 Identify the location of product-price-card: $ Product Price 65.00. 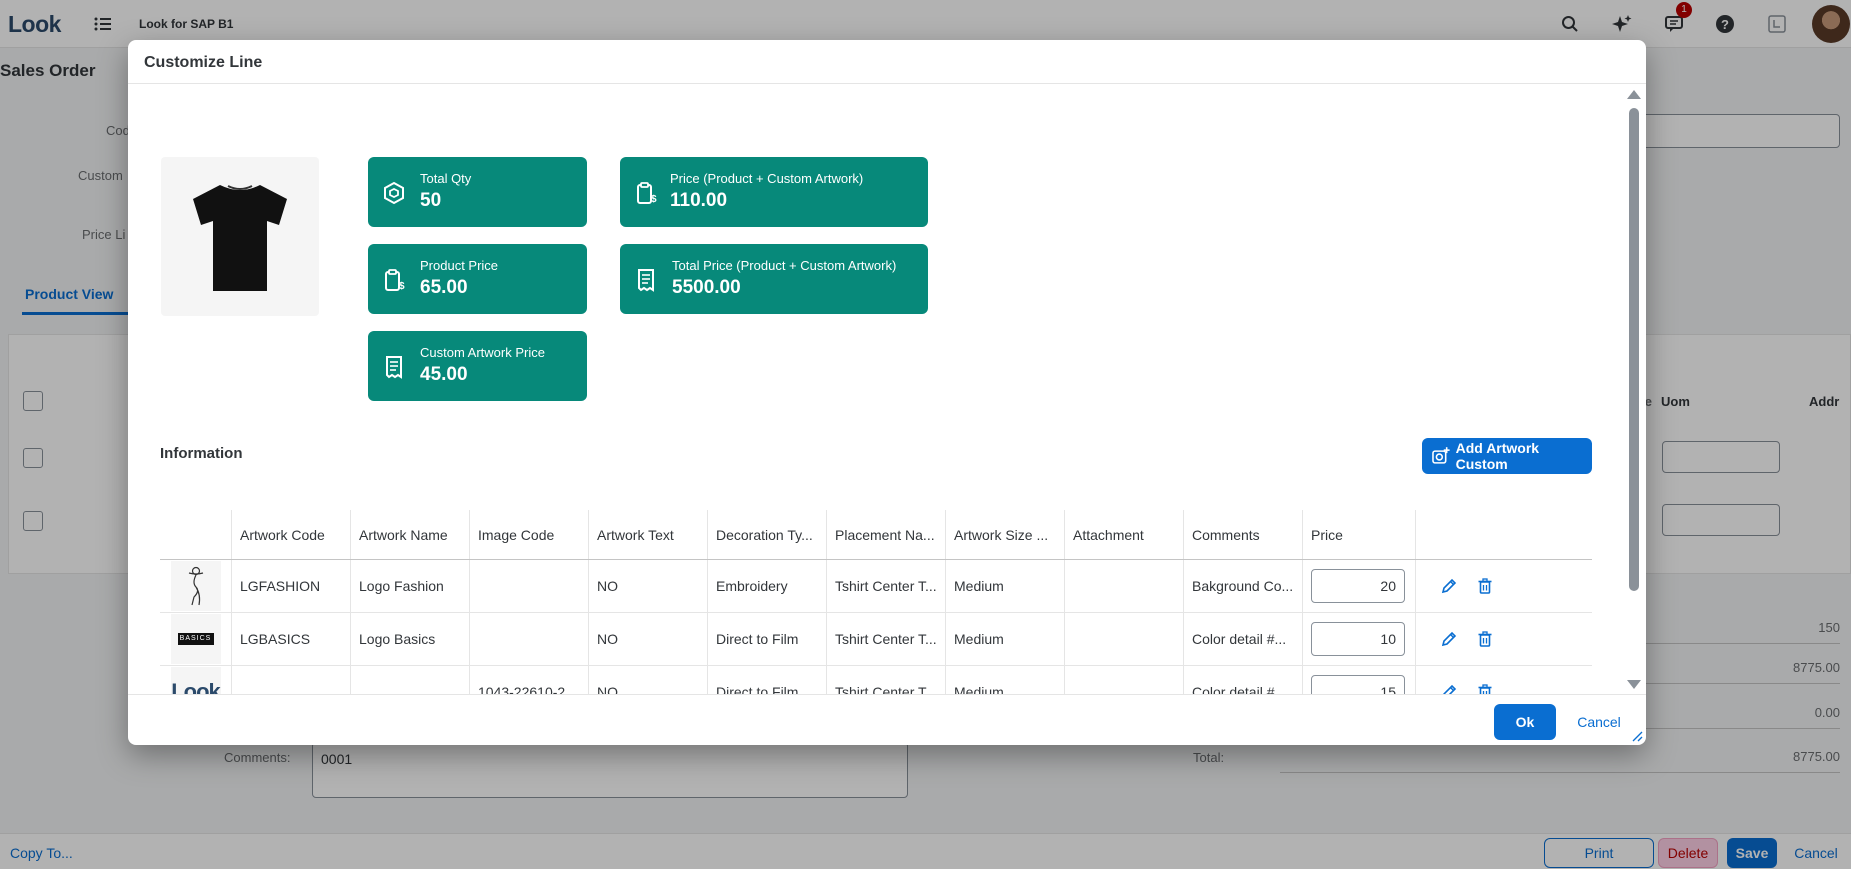
(477, 279).